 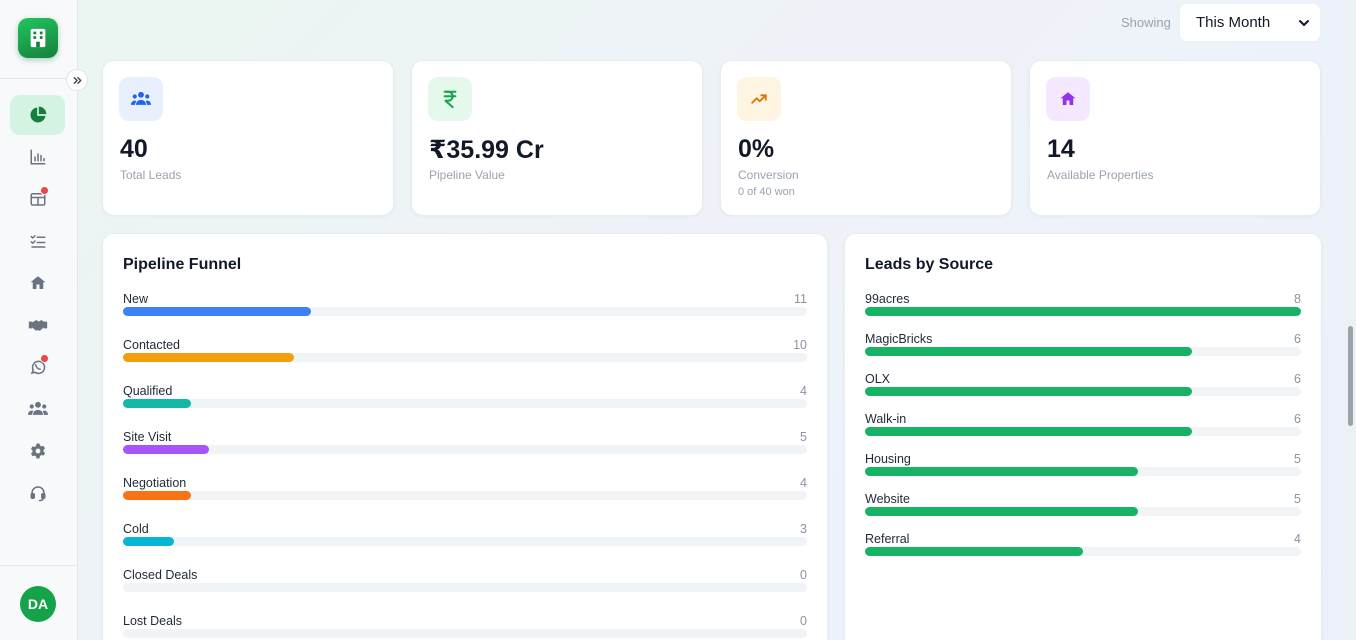 I want to click on expand-sidebar-button, so click(x=77, y=80).